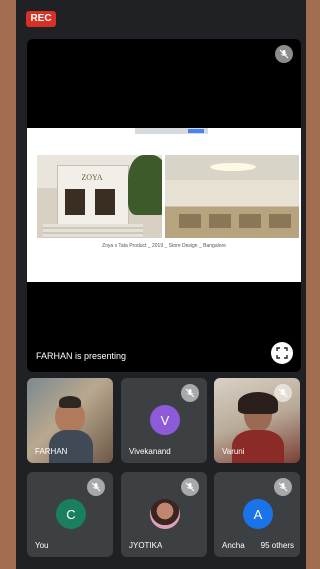 Image resolution: width=320 pixels, height=569 pixels. I want to click on fullscreen-button, so click(282, 353).